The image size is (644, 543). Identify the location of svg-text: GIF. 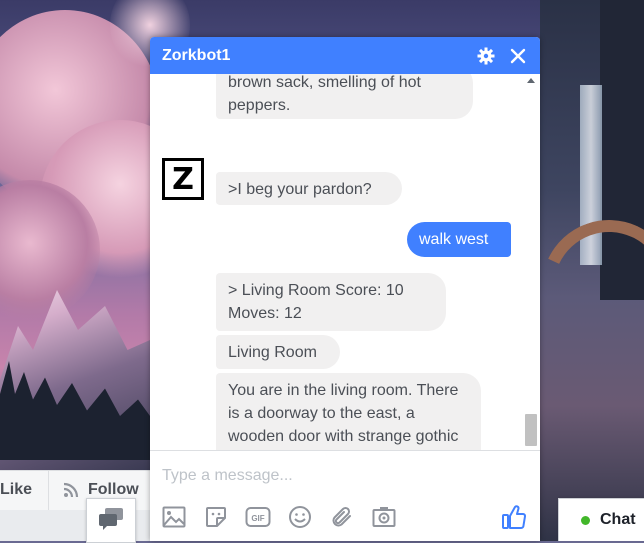
(257, 518).